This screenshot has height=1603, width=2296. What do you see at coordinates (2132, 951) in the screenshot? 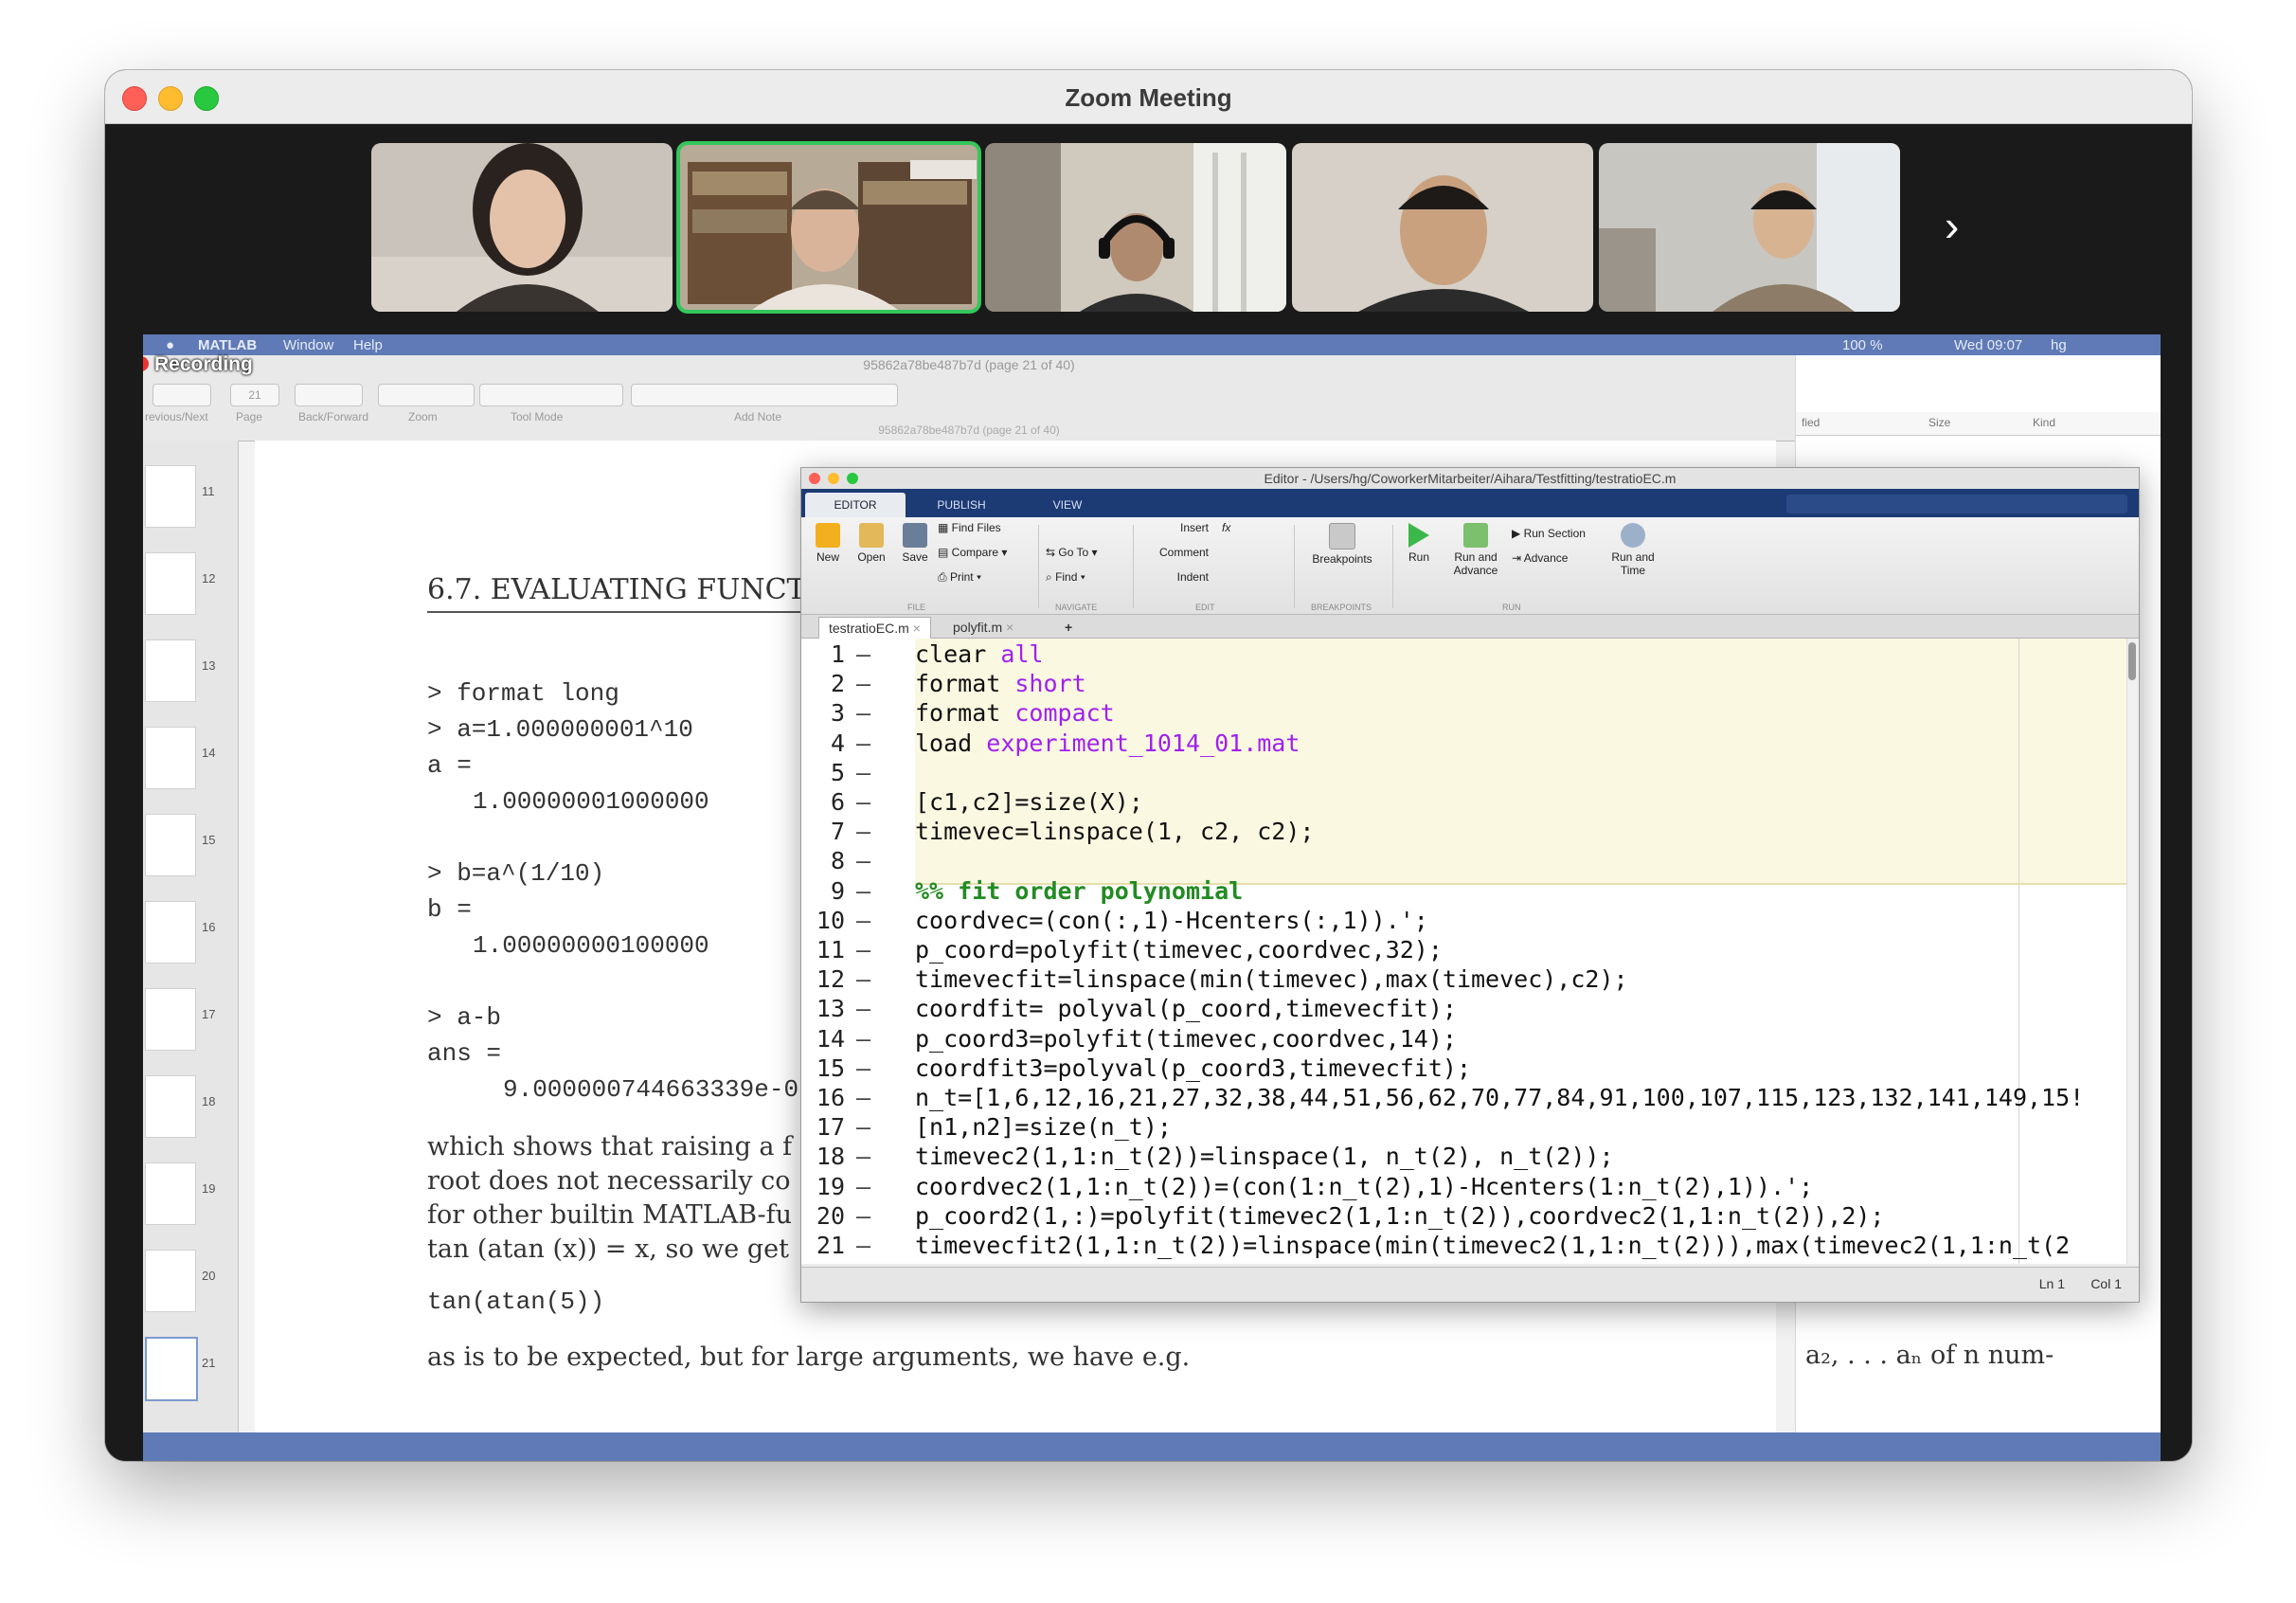
I see `vertical-scrollbar` at bounding box center [2132, 951].